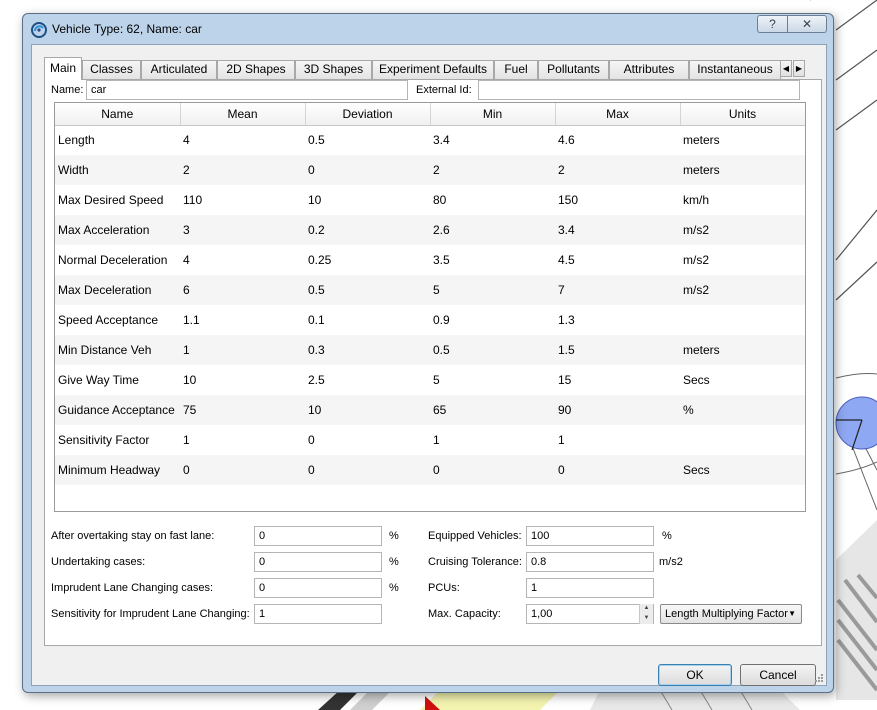 Image resolution: width=877 pixels, height=710 pixels. Describe the element at coordinates (590, 588) in the screenshot. I see `pcus-input: 1` at that location.